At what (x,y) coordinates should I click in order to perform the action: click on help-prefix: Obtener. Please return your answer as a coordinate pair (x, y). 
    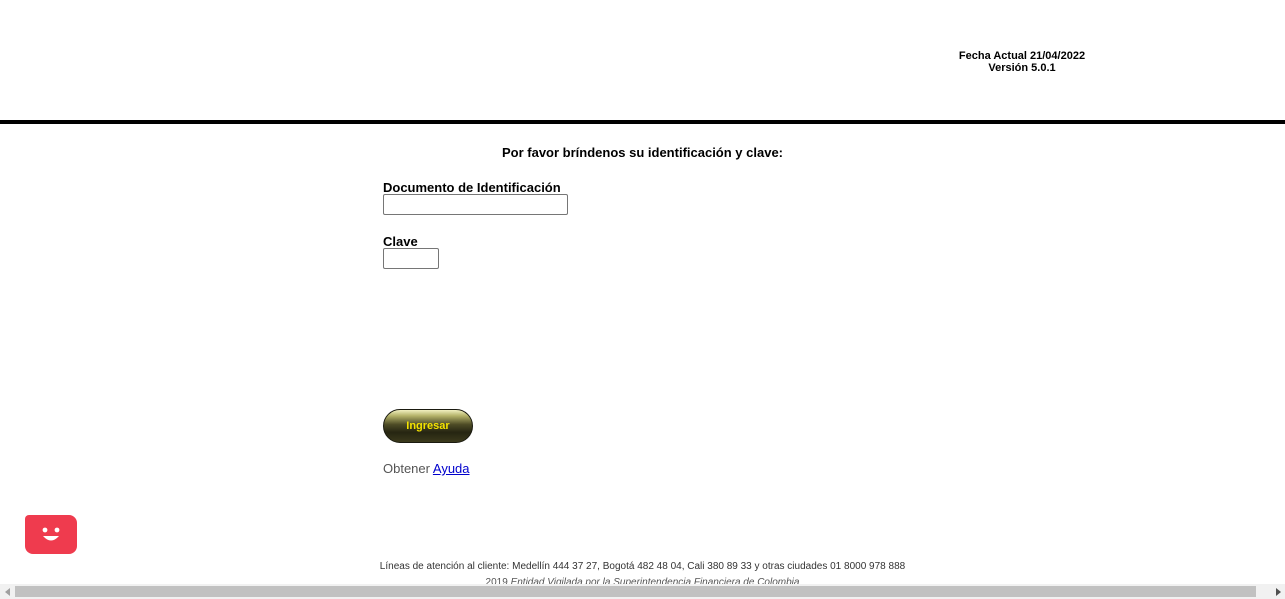
    Looking at the image, I should click on (406, 468).